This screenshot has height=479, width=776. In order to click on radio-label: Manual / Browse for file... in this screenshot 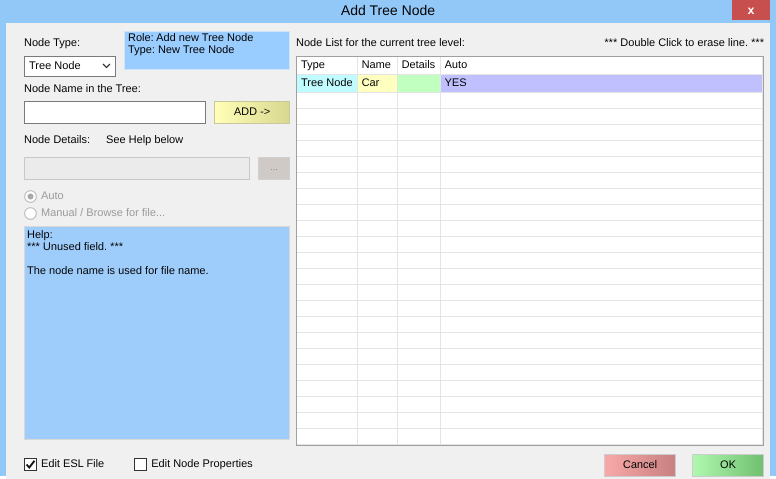, I will do `click(103, 213)`.